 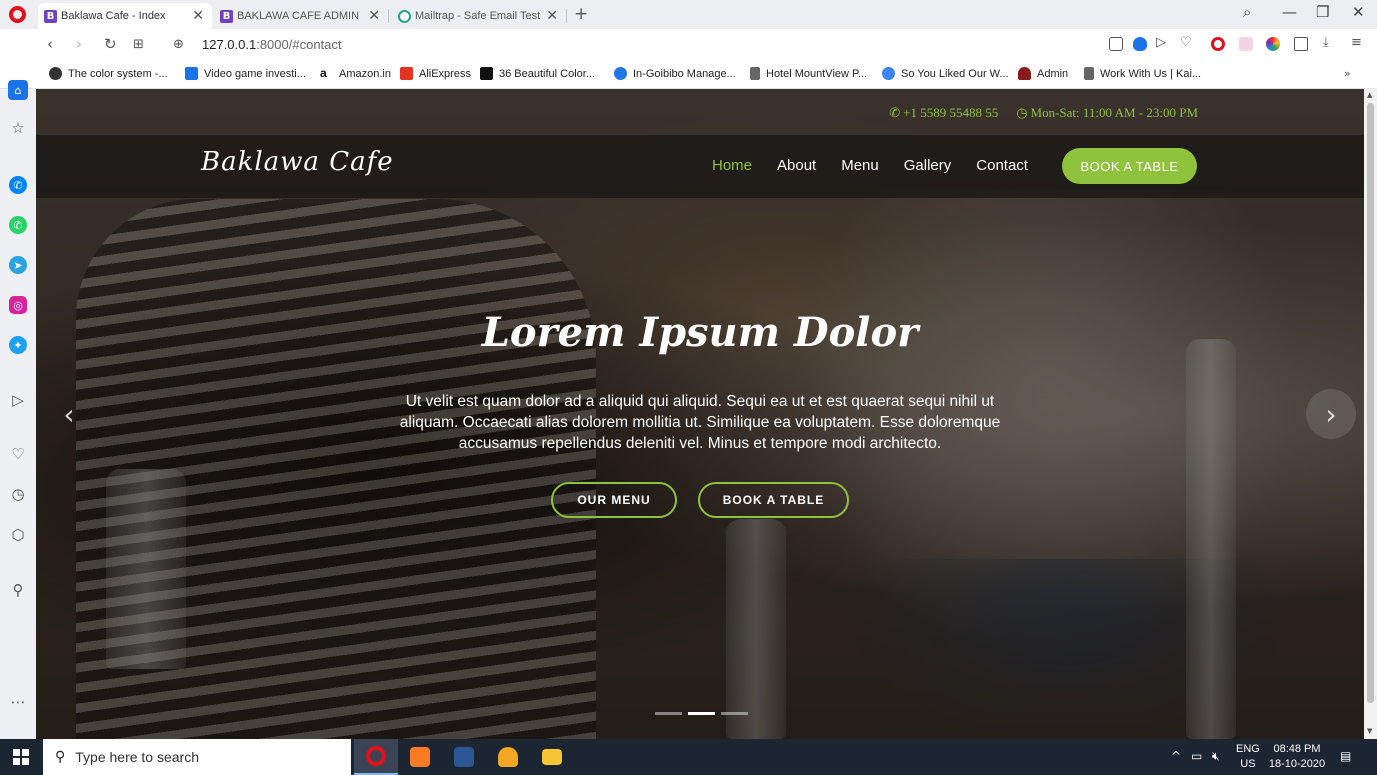 I want to click on bookmark-item: a Amazon.in, so click(x=355, y=73).